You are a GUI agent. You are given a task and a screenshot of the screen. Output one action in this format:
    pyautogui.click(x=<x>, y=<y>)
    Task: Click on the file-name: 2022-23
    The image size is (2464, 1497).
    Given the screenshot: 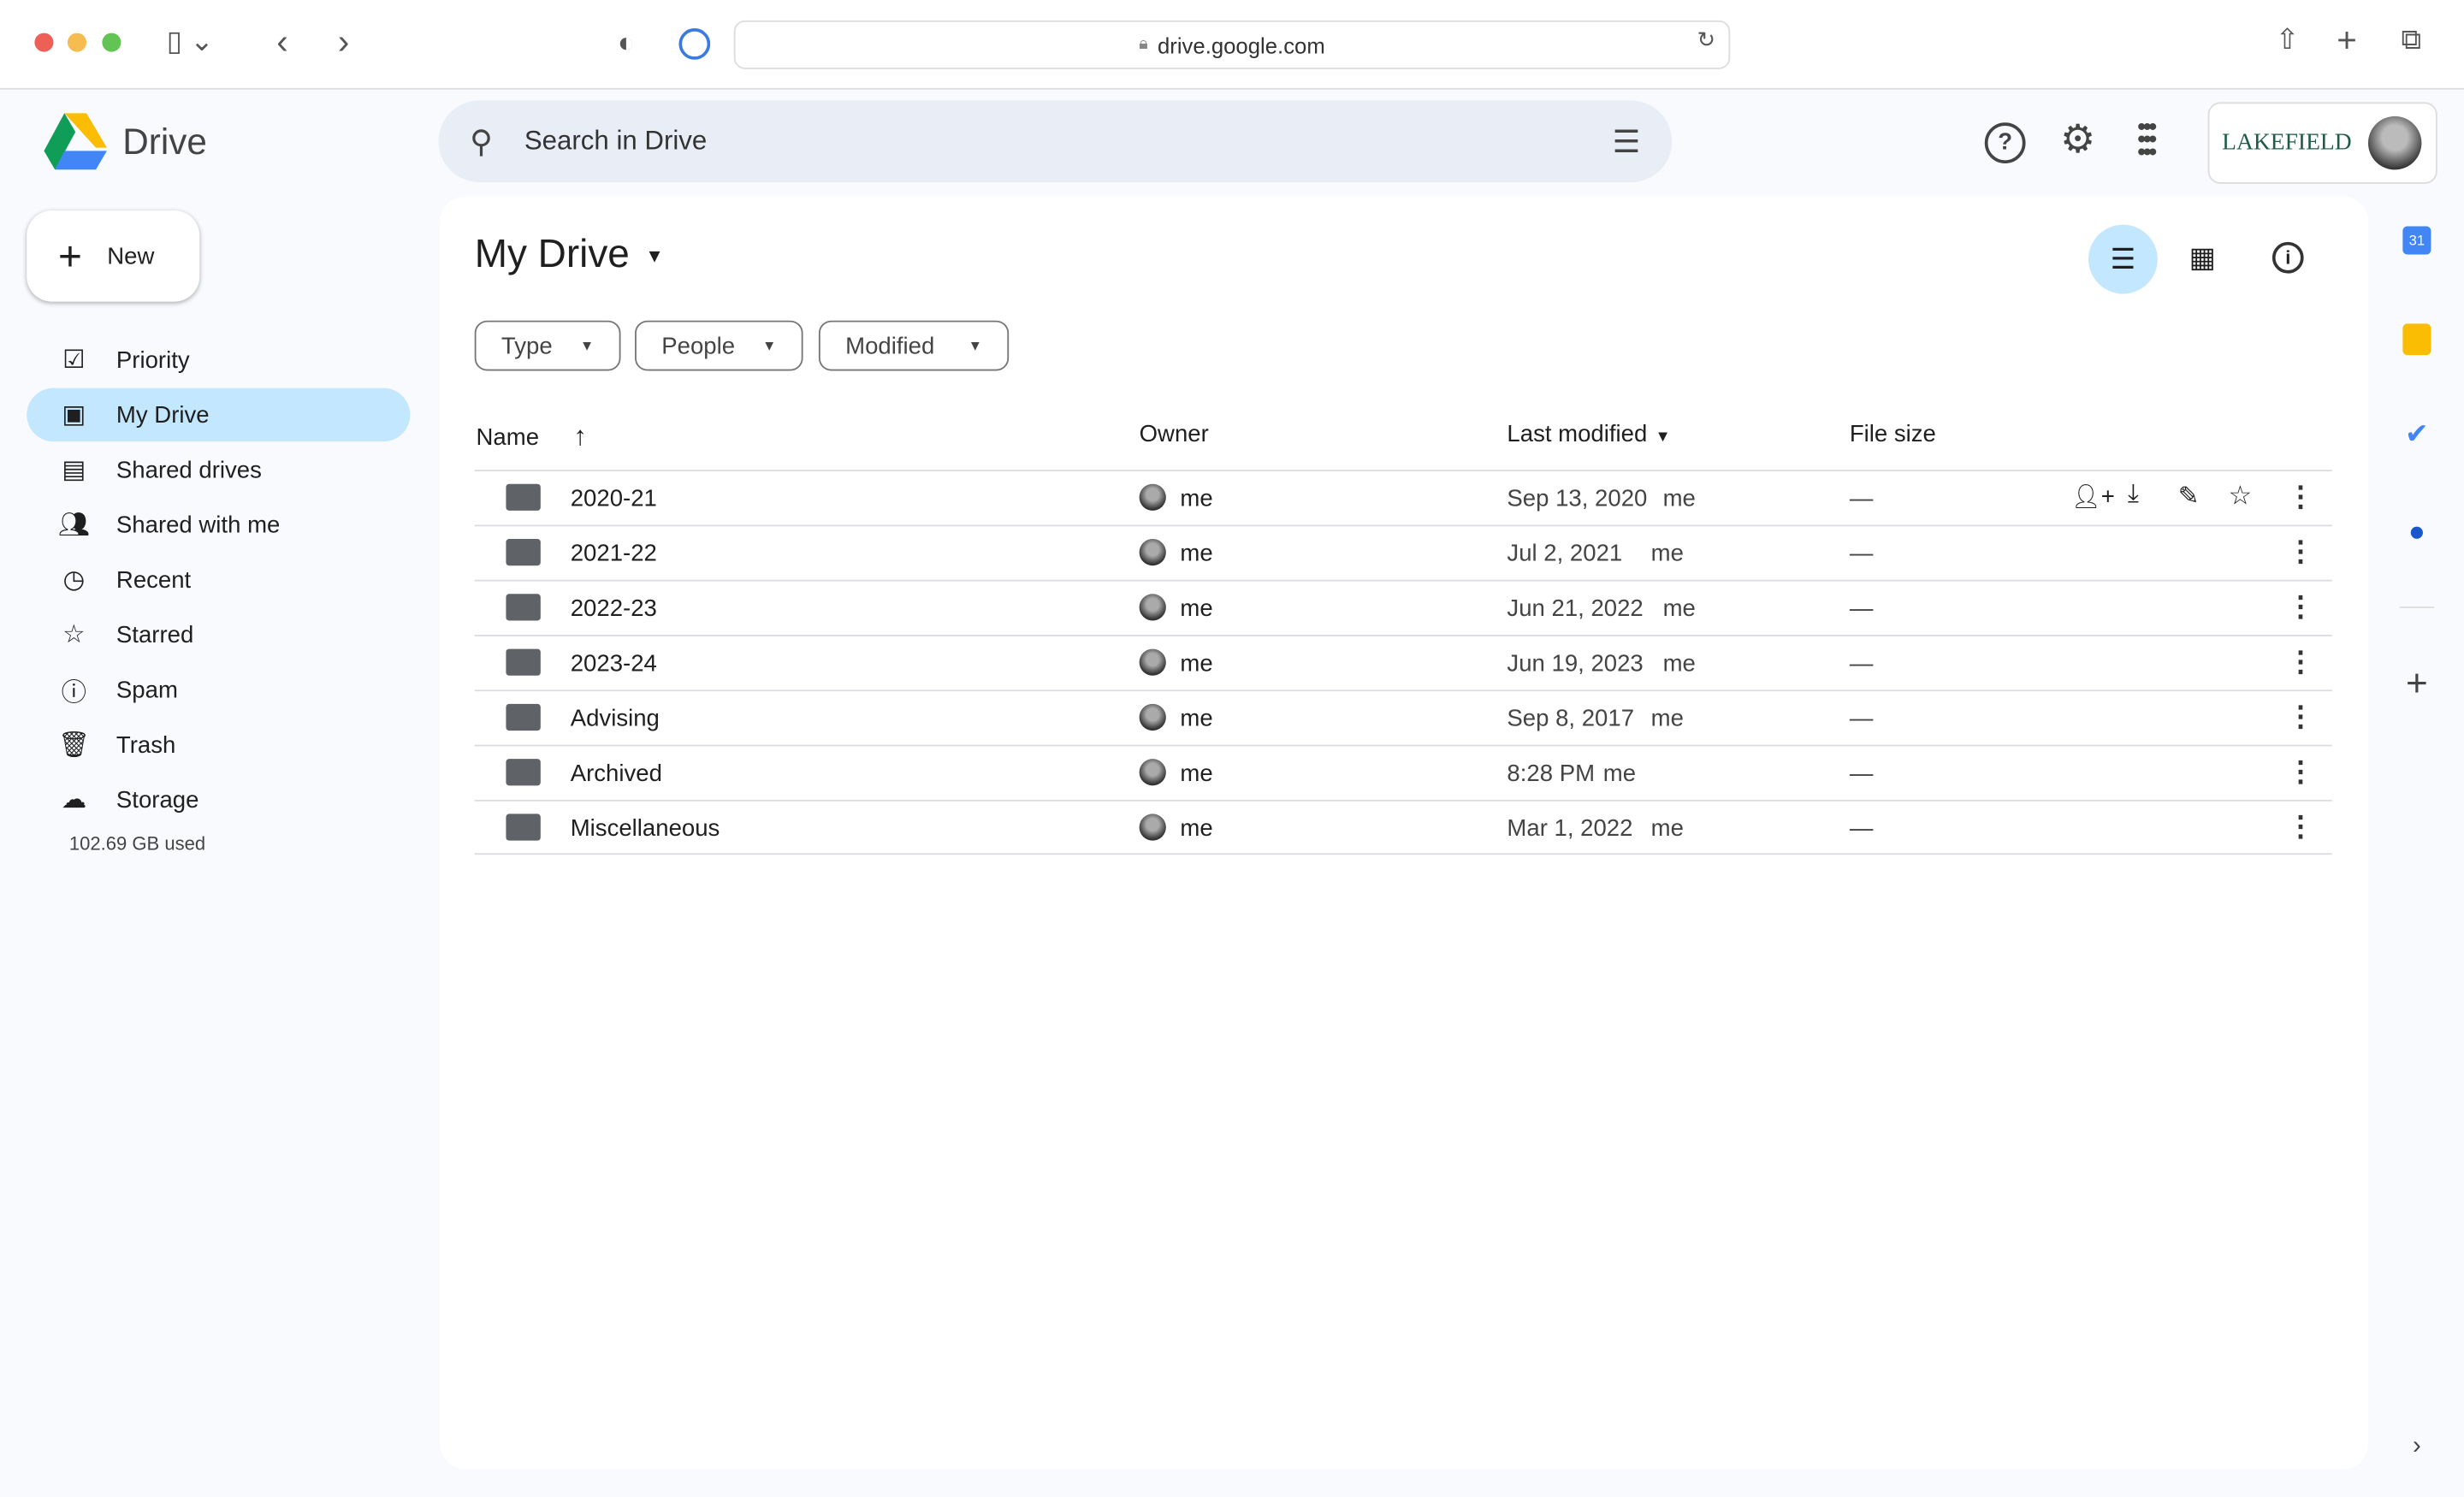 What is the action you would take?
    pyautogui.click(x=614, y=608)
    